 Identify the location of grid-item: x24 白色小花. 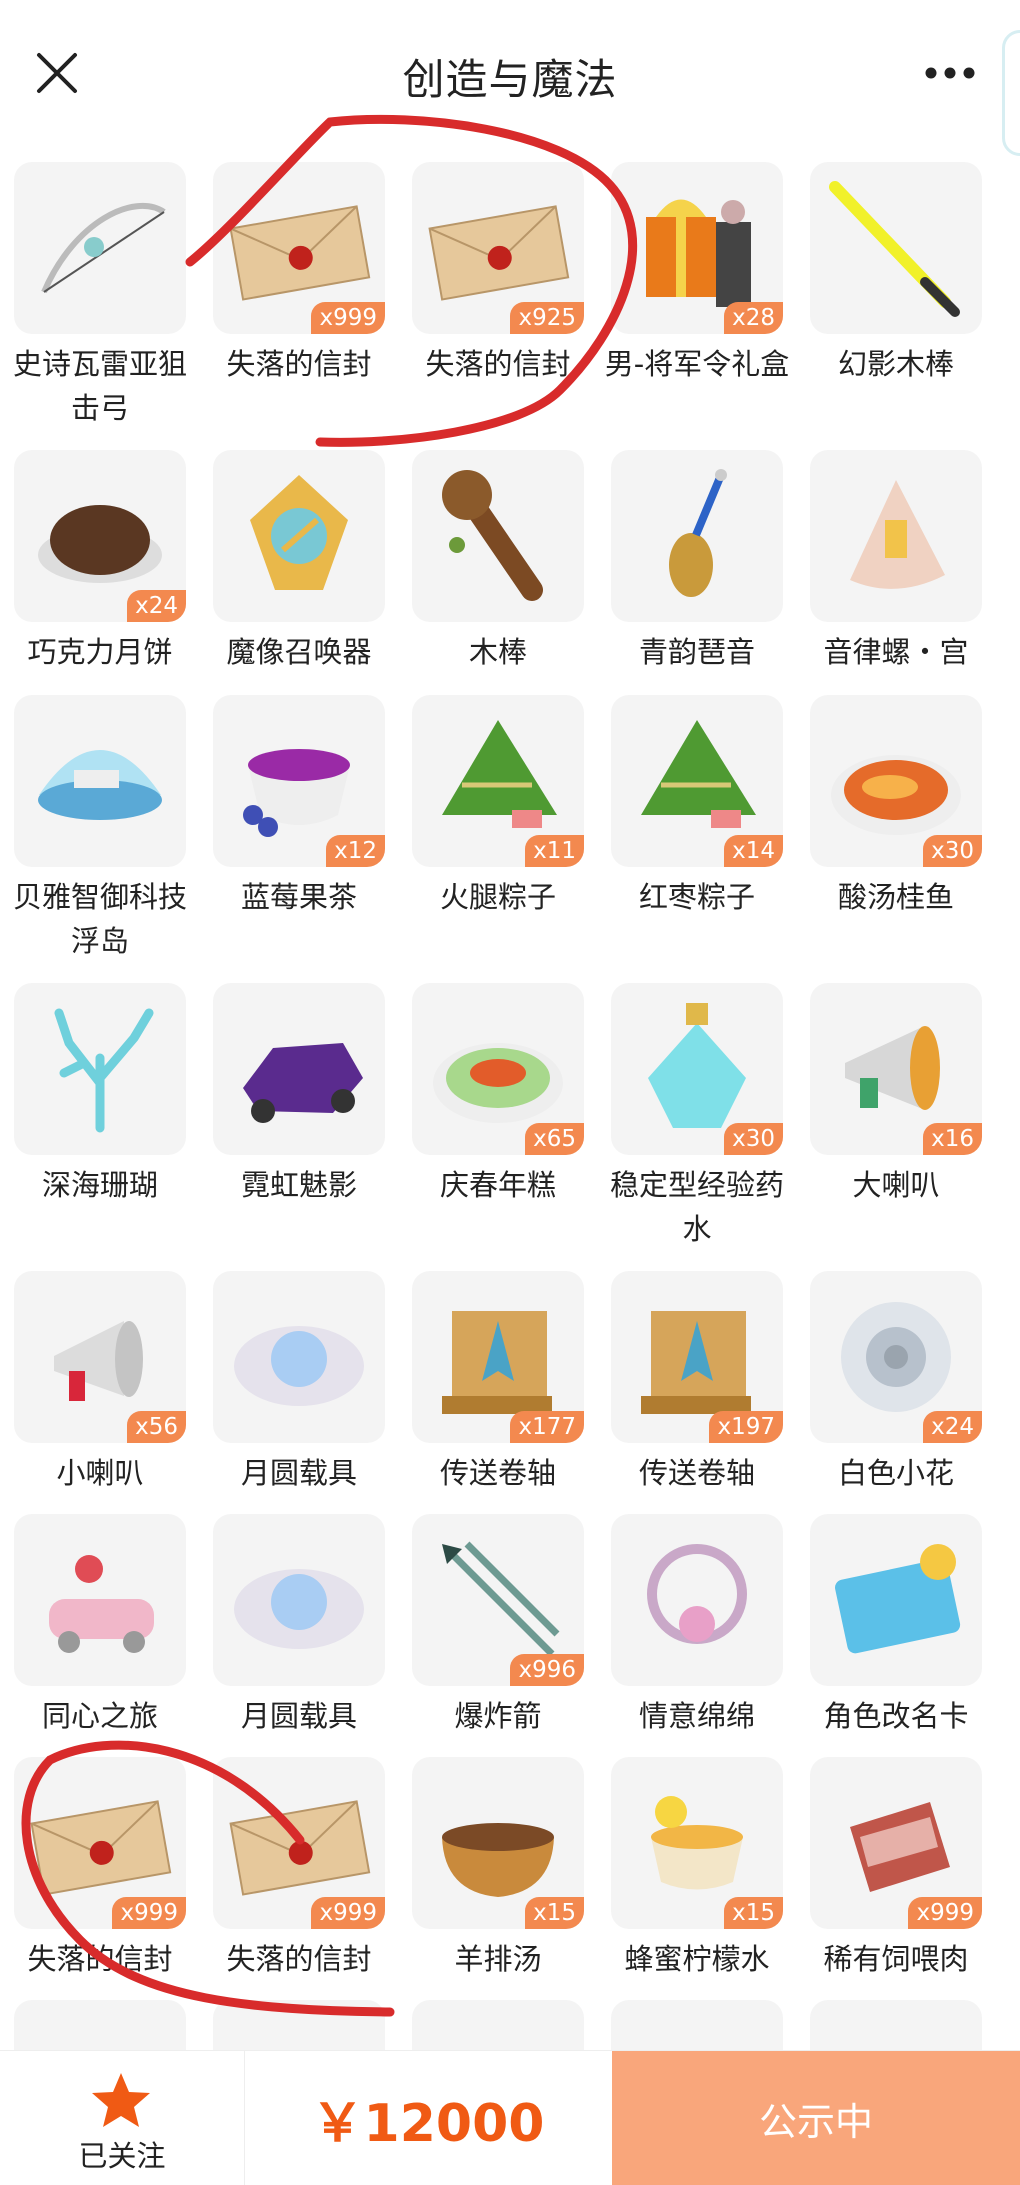
(896, 1383).